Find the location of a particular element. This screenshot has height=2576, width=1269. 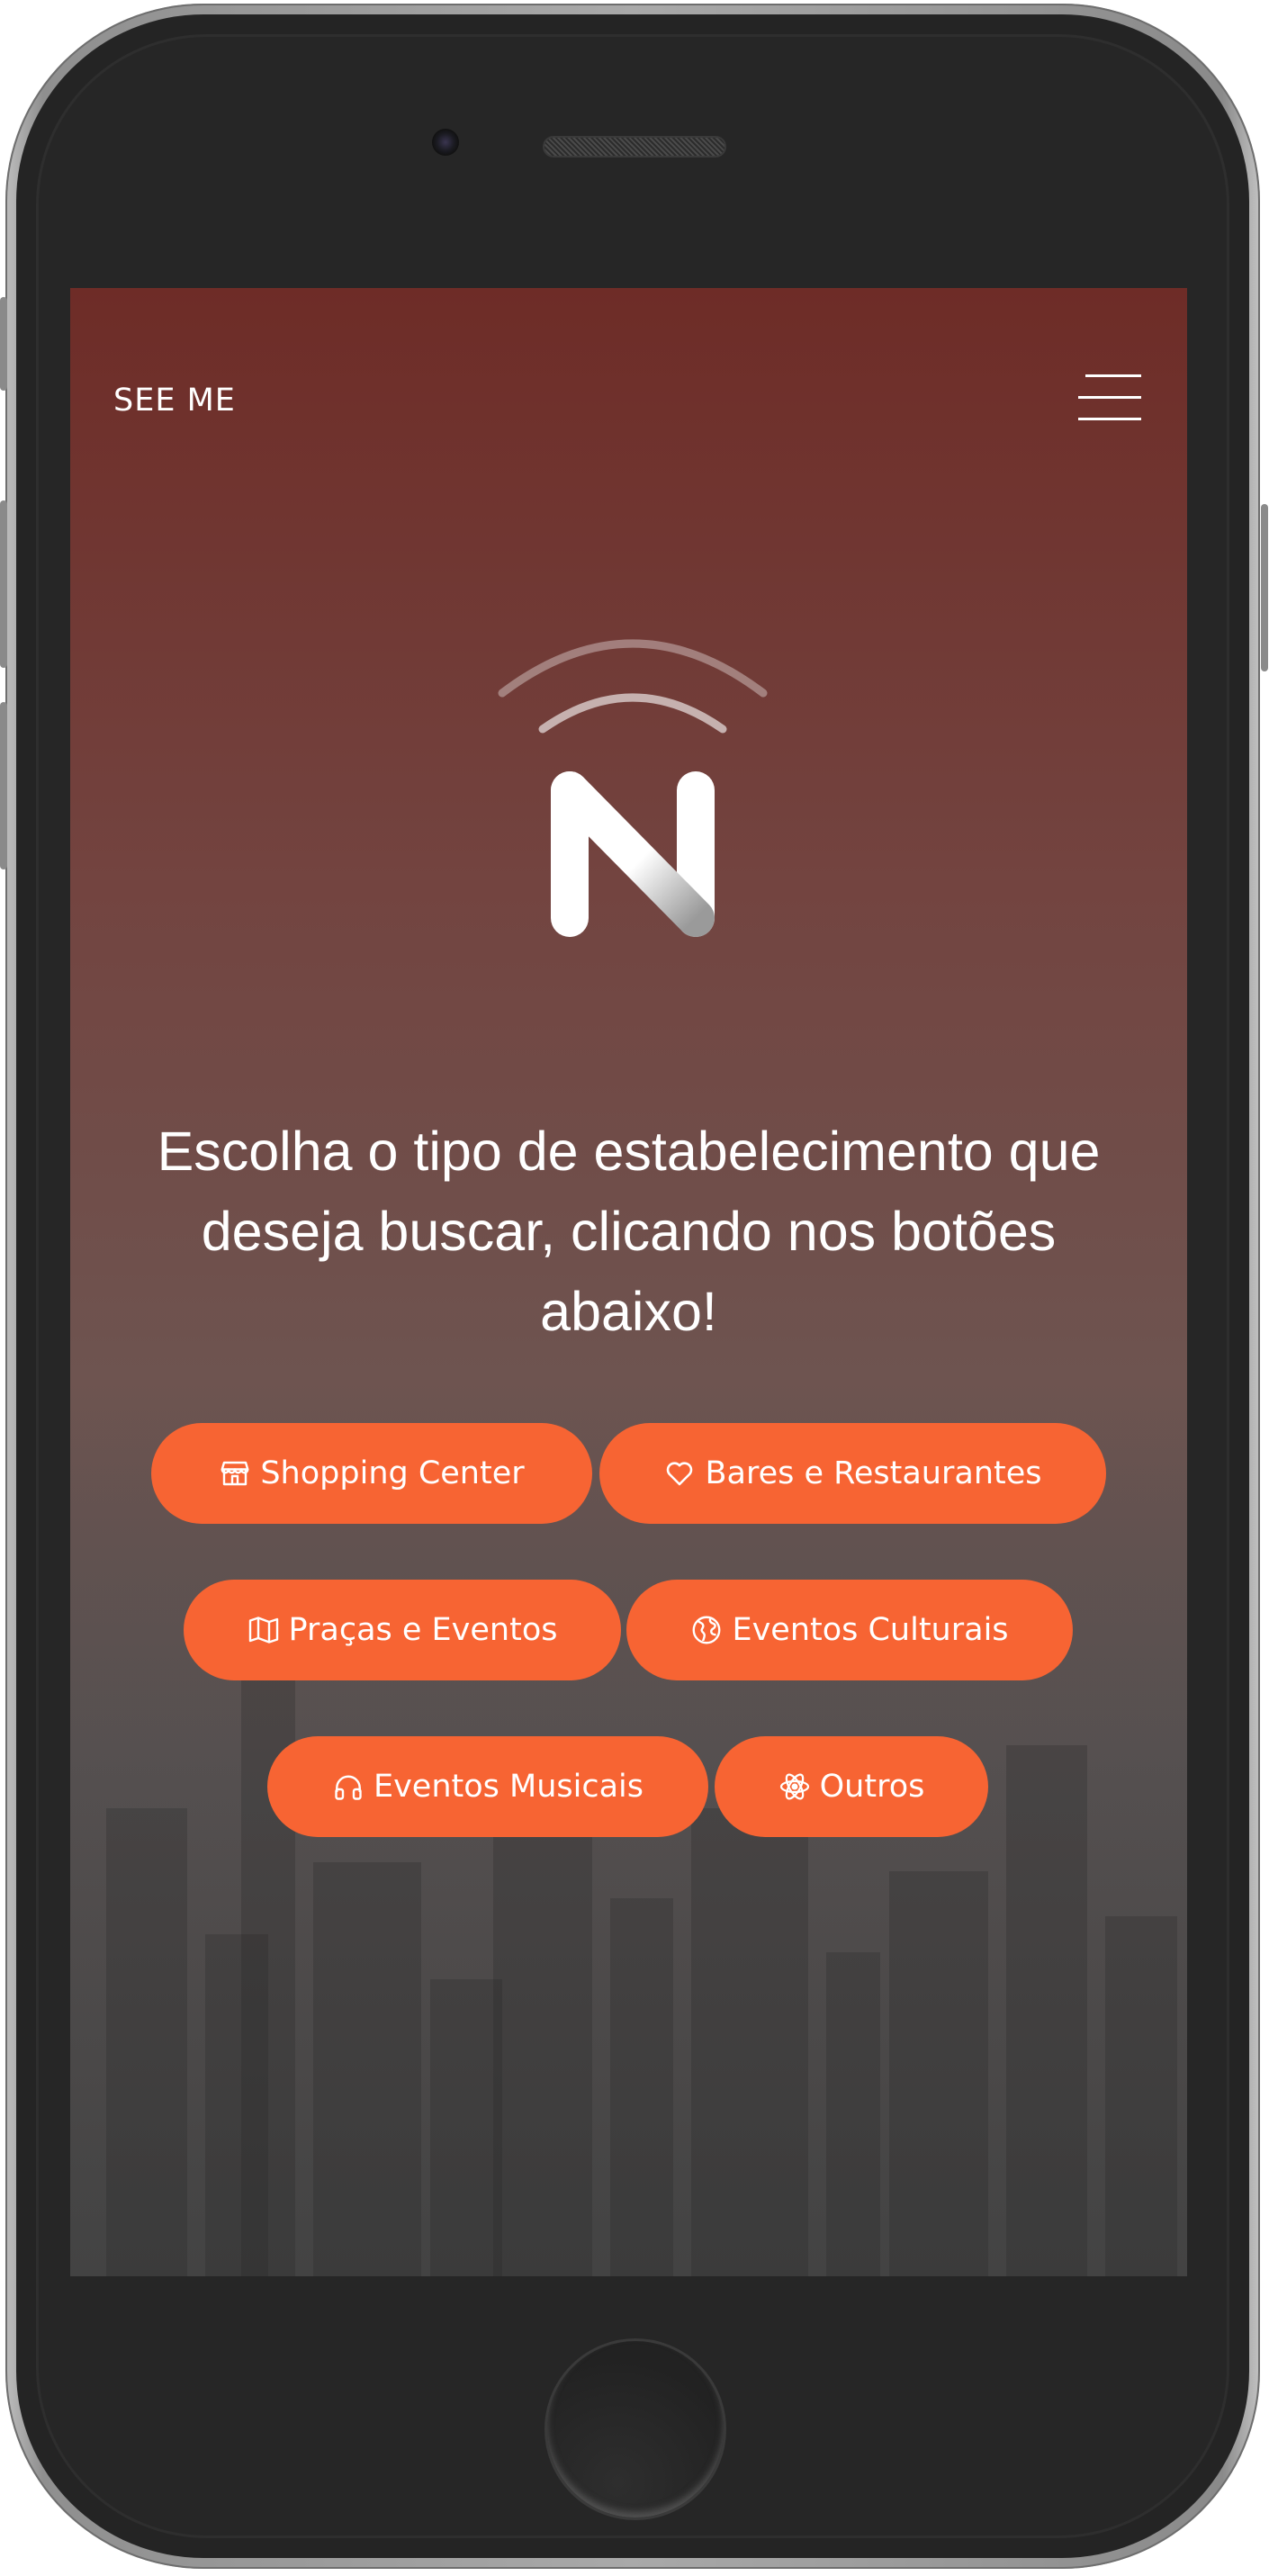

category-button-bares-e-restaurantes: Bares e Restaurantes is located at coordinates (853, 1473).